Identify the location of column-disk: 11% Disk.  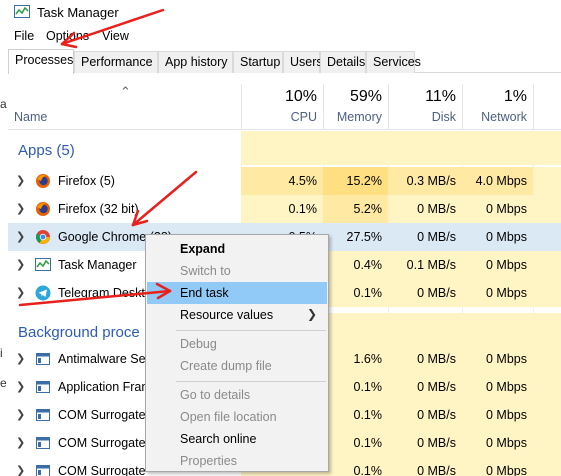
(425, 107).